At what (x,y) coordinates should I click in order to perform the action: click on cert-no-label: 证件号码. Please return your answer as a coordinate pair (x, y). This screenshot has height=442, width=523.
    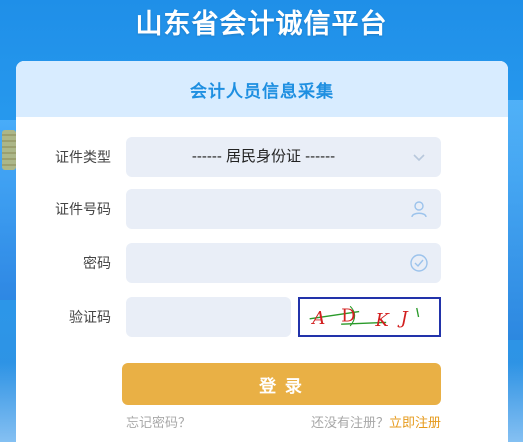
    Looking at the image, I should click on (83, 209).